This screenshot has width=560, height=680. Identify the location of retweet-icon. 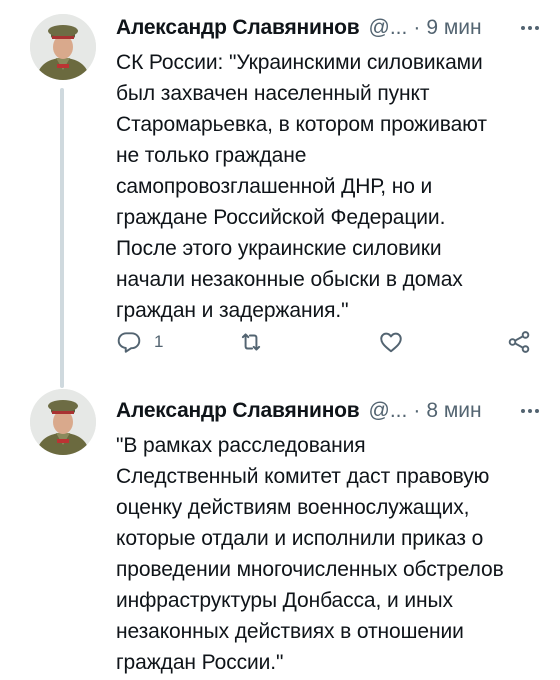
(251, 342).